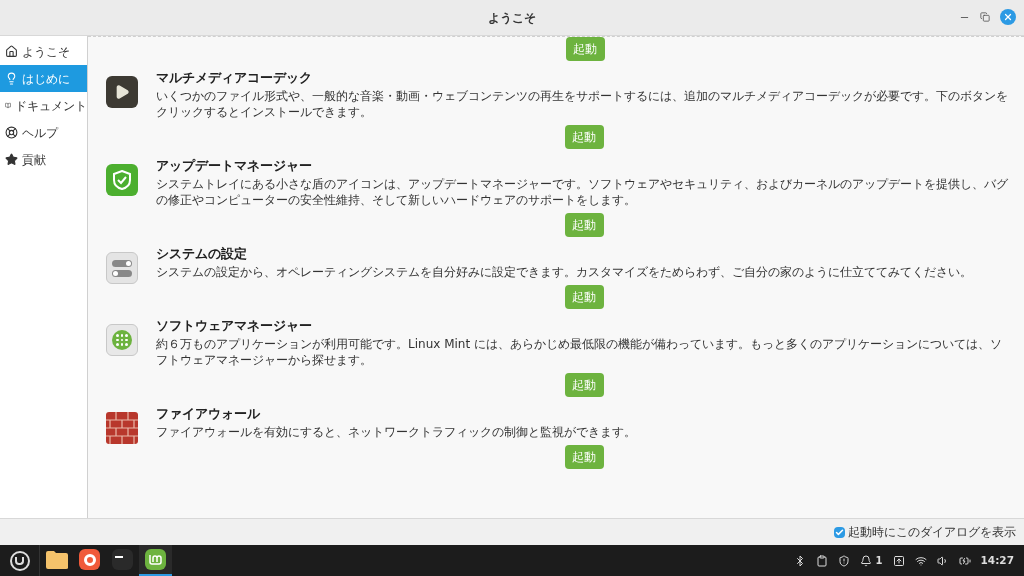 Image resolution: width=1024 pixels, height=576 pixels. Describe the element at coordinates (234, 326) in the screenshot. I see `section-title: ソフトウェアマネージャー` at that location.